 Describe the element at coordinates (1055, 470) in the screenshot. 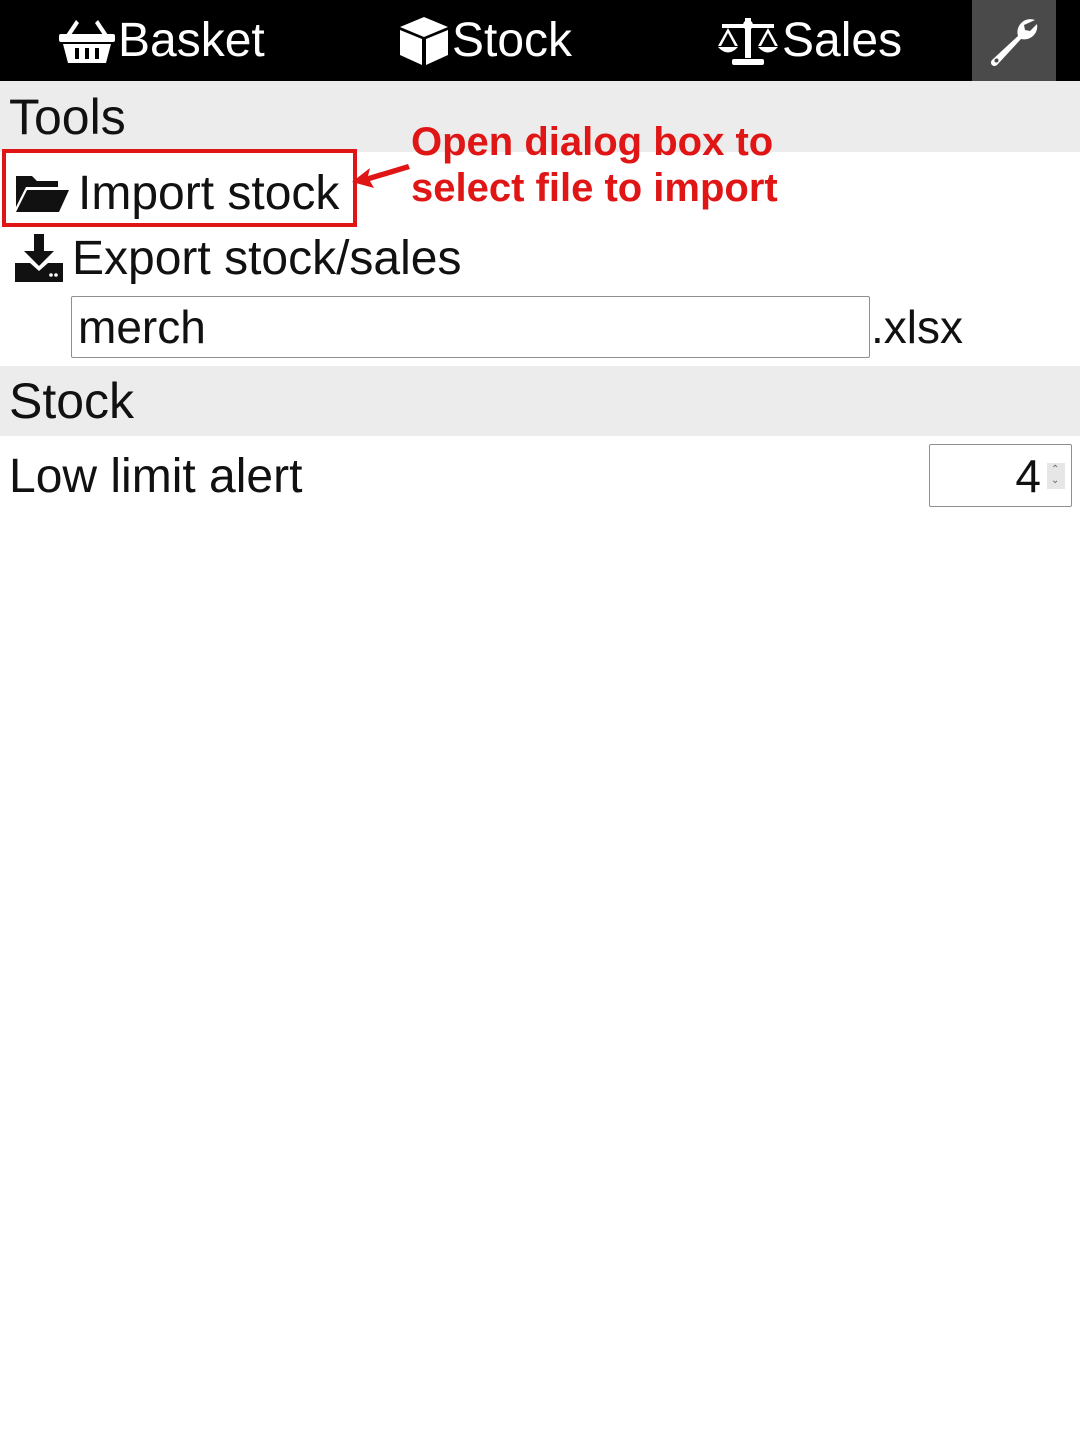

I see `spinner-up-icon: ⌃` at that location.